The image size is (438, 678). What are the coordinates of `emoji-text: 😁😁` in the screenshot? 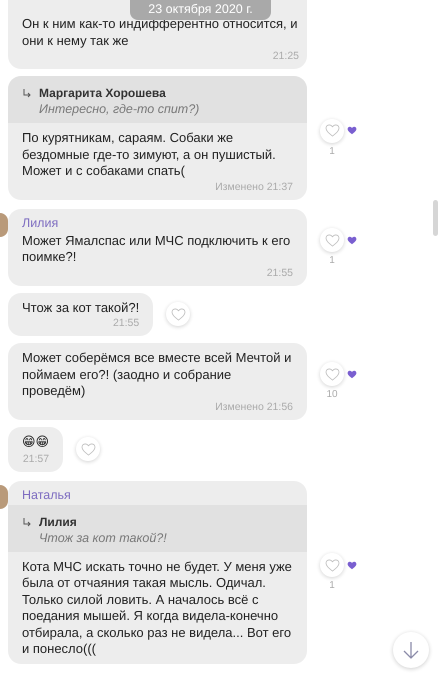 It's located at (36, 443).